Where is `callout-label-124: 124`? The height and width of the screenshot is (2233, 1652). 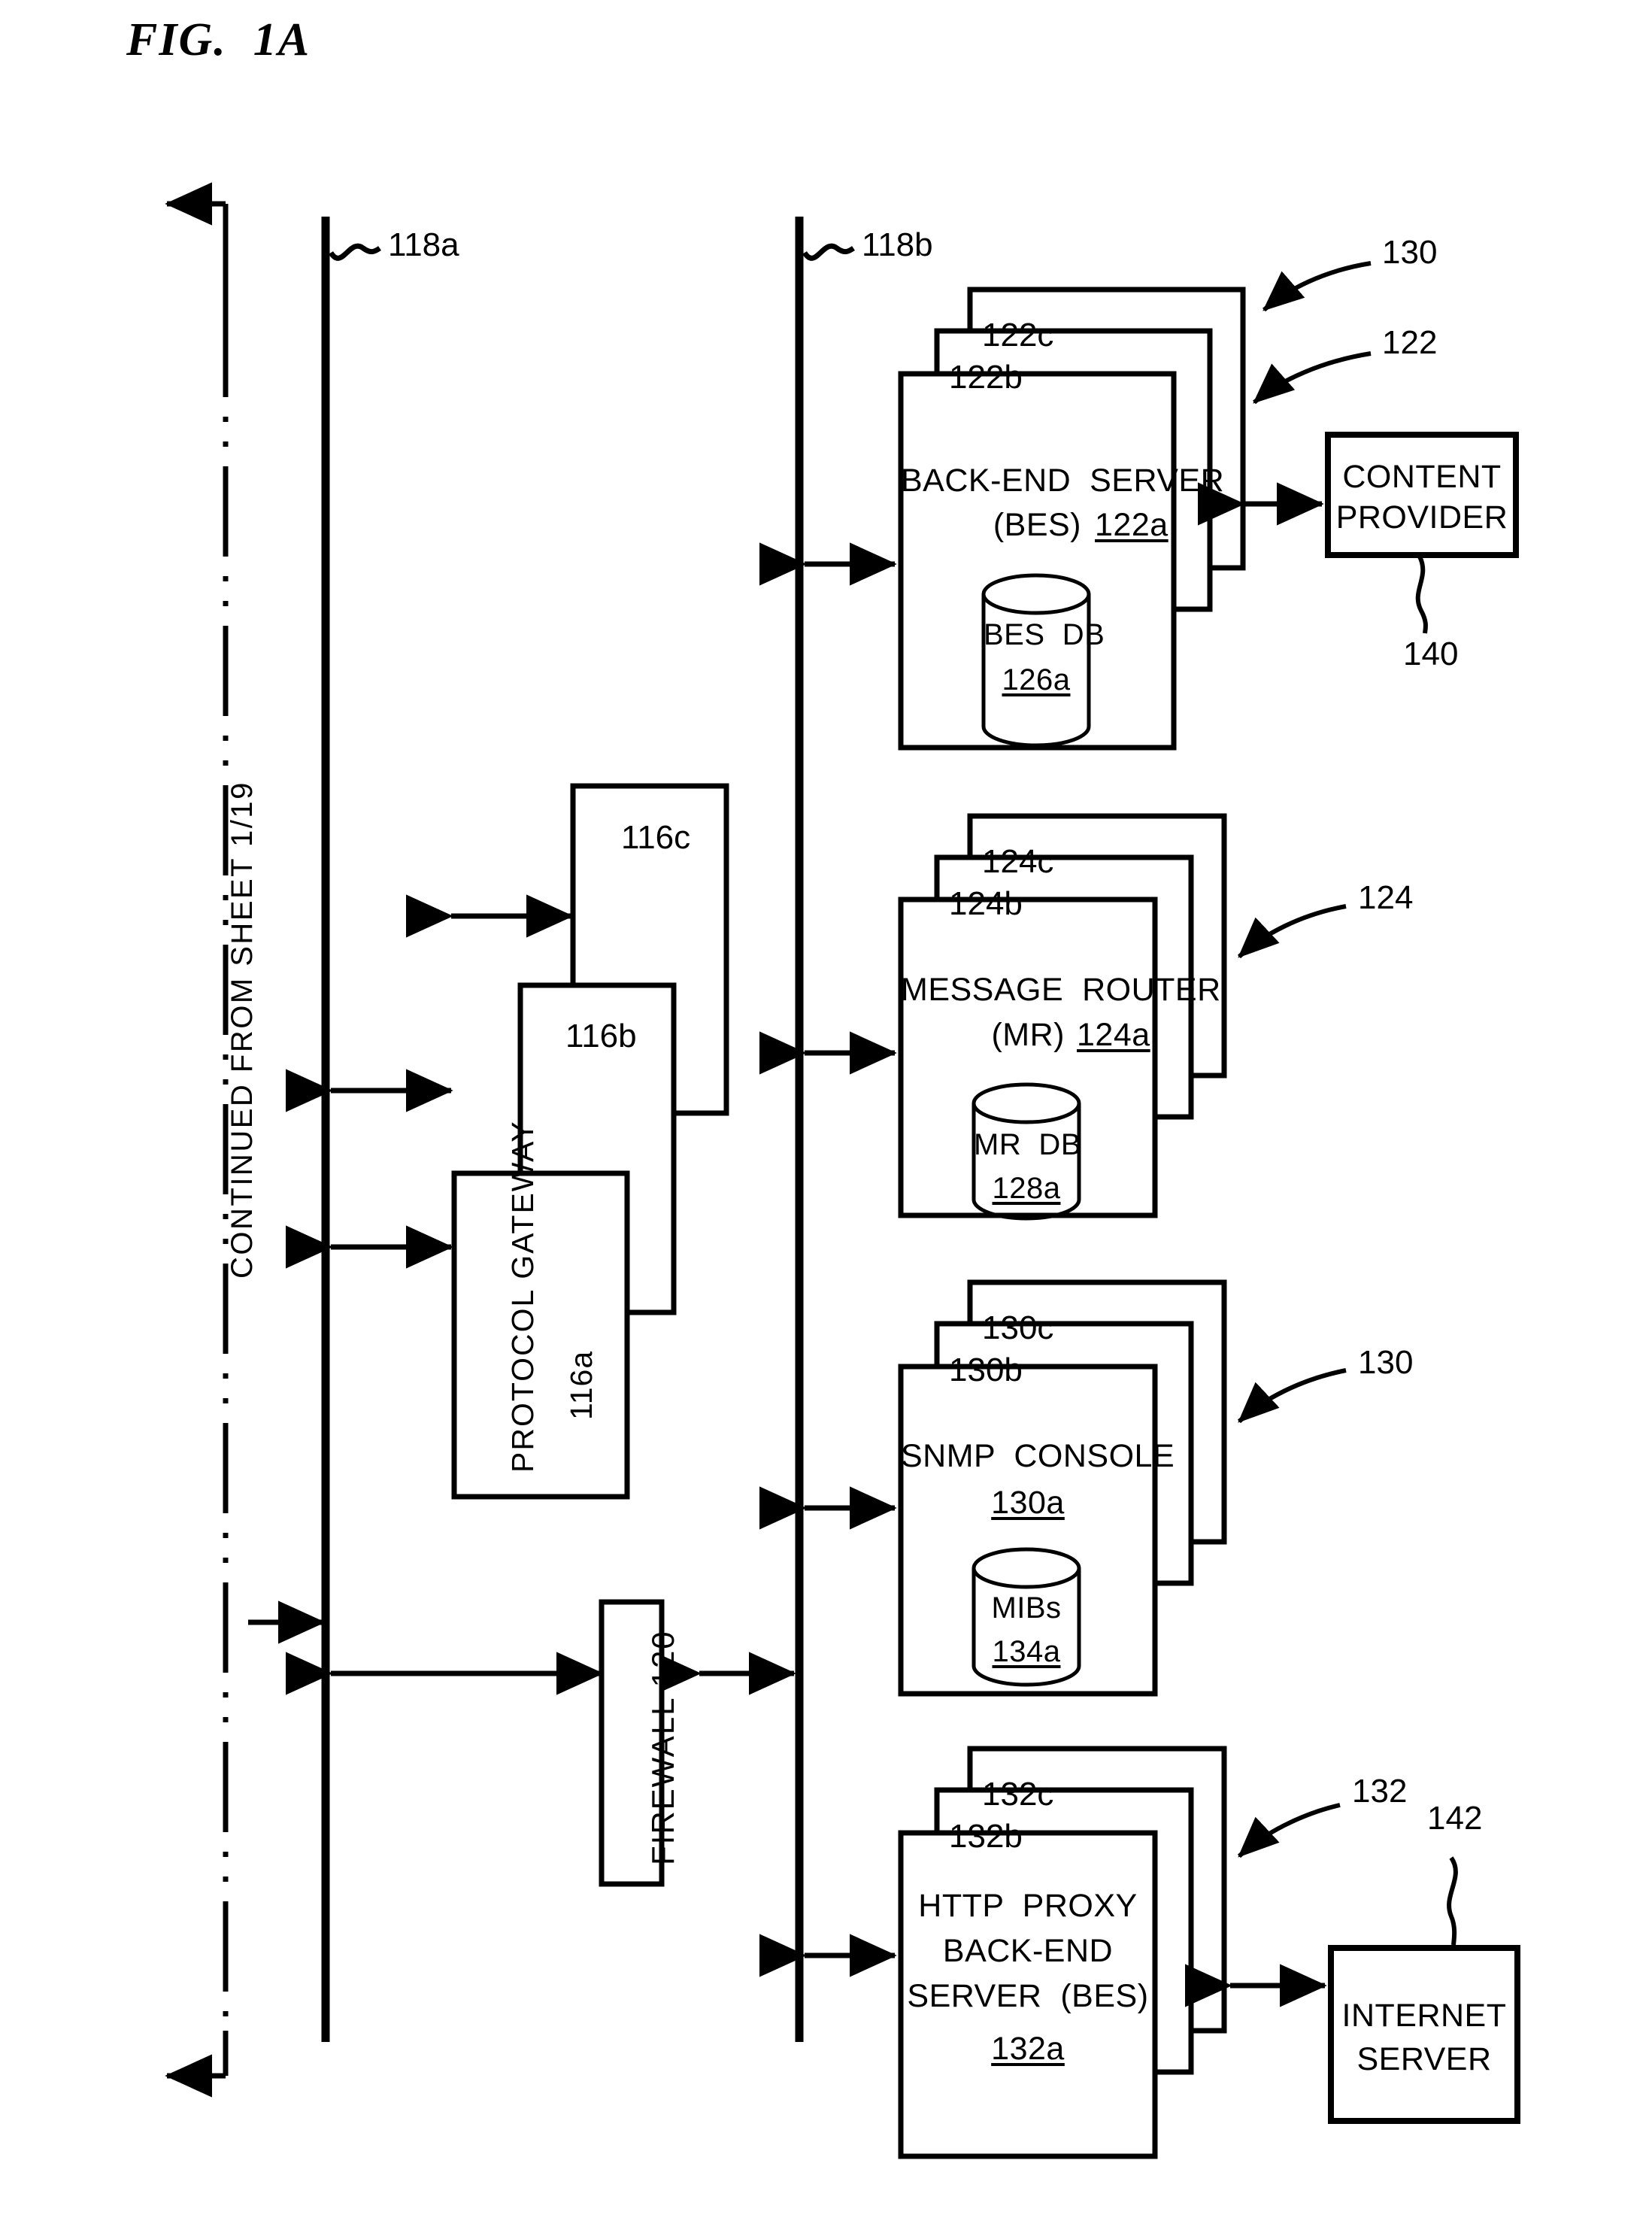 callout-label-124: 124 is located at coordinates (1386, 897).